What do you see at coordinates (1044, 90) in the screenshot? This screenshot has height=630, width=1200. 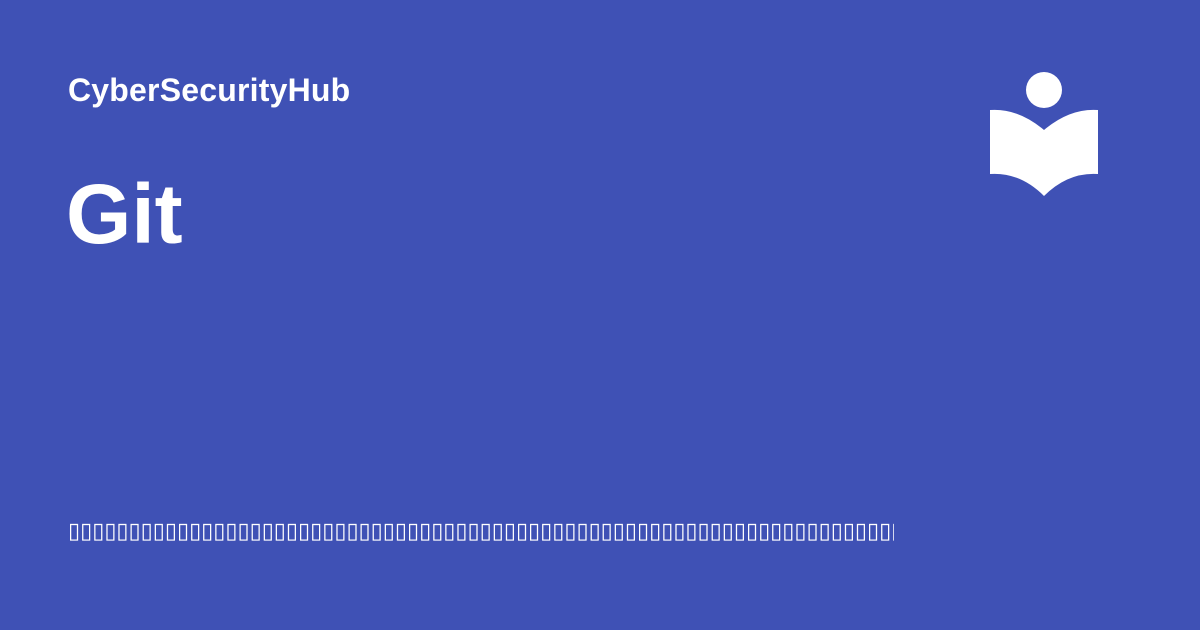 I see `reader-head-shape` at bounding box center [1044, 90].